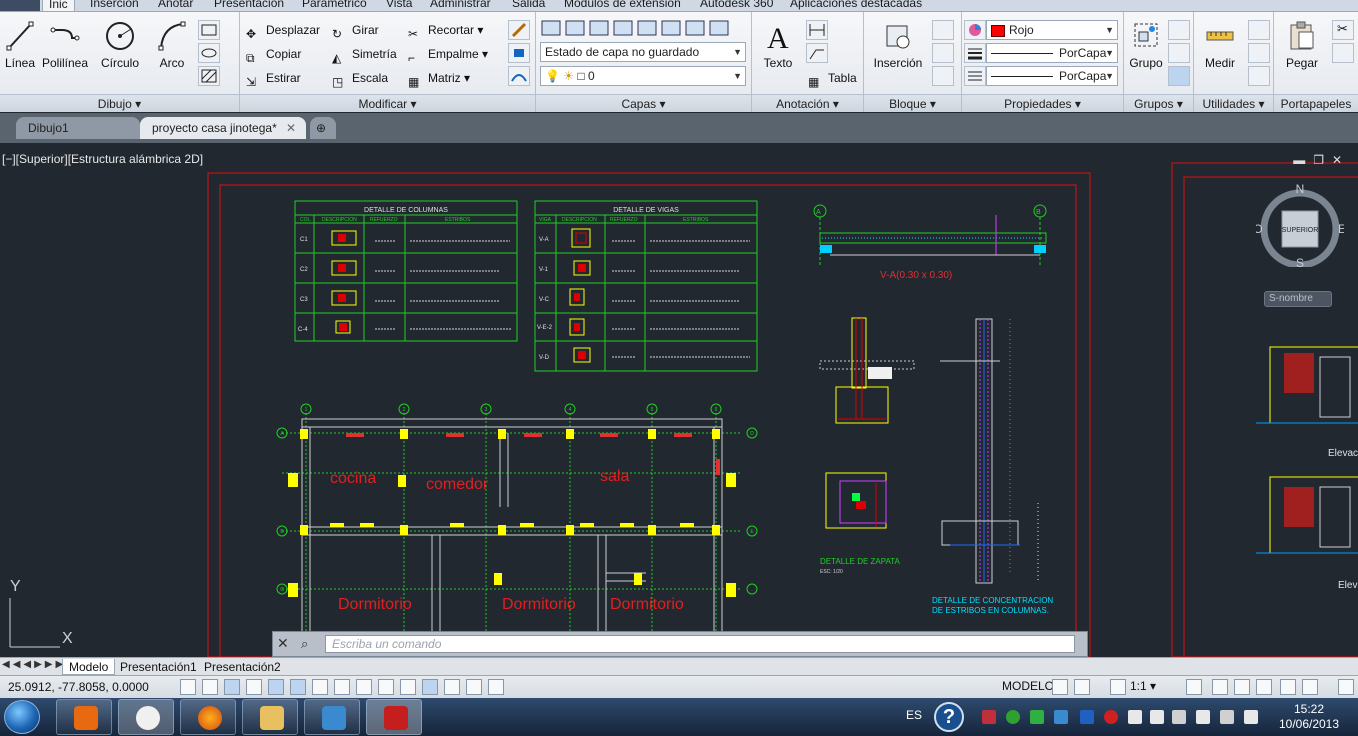  What do you see at coordinates (1060, 687) in the screenshot?
I see `quick-view-layouts-button` at bounding box center [1060, 687].